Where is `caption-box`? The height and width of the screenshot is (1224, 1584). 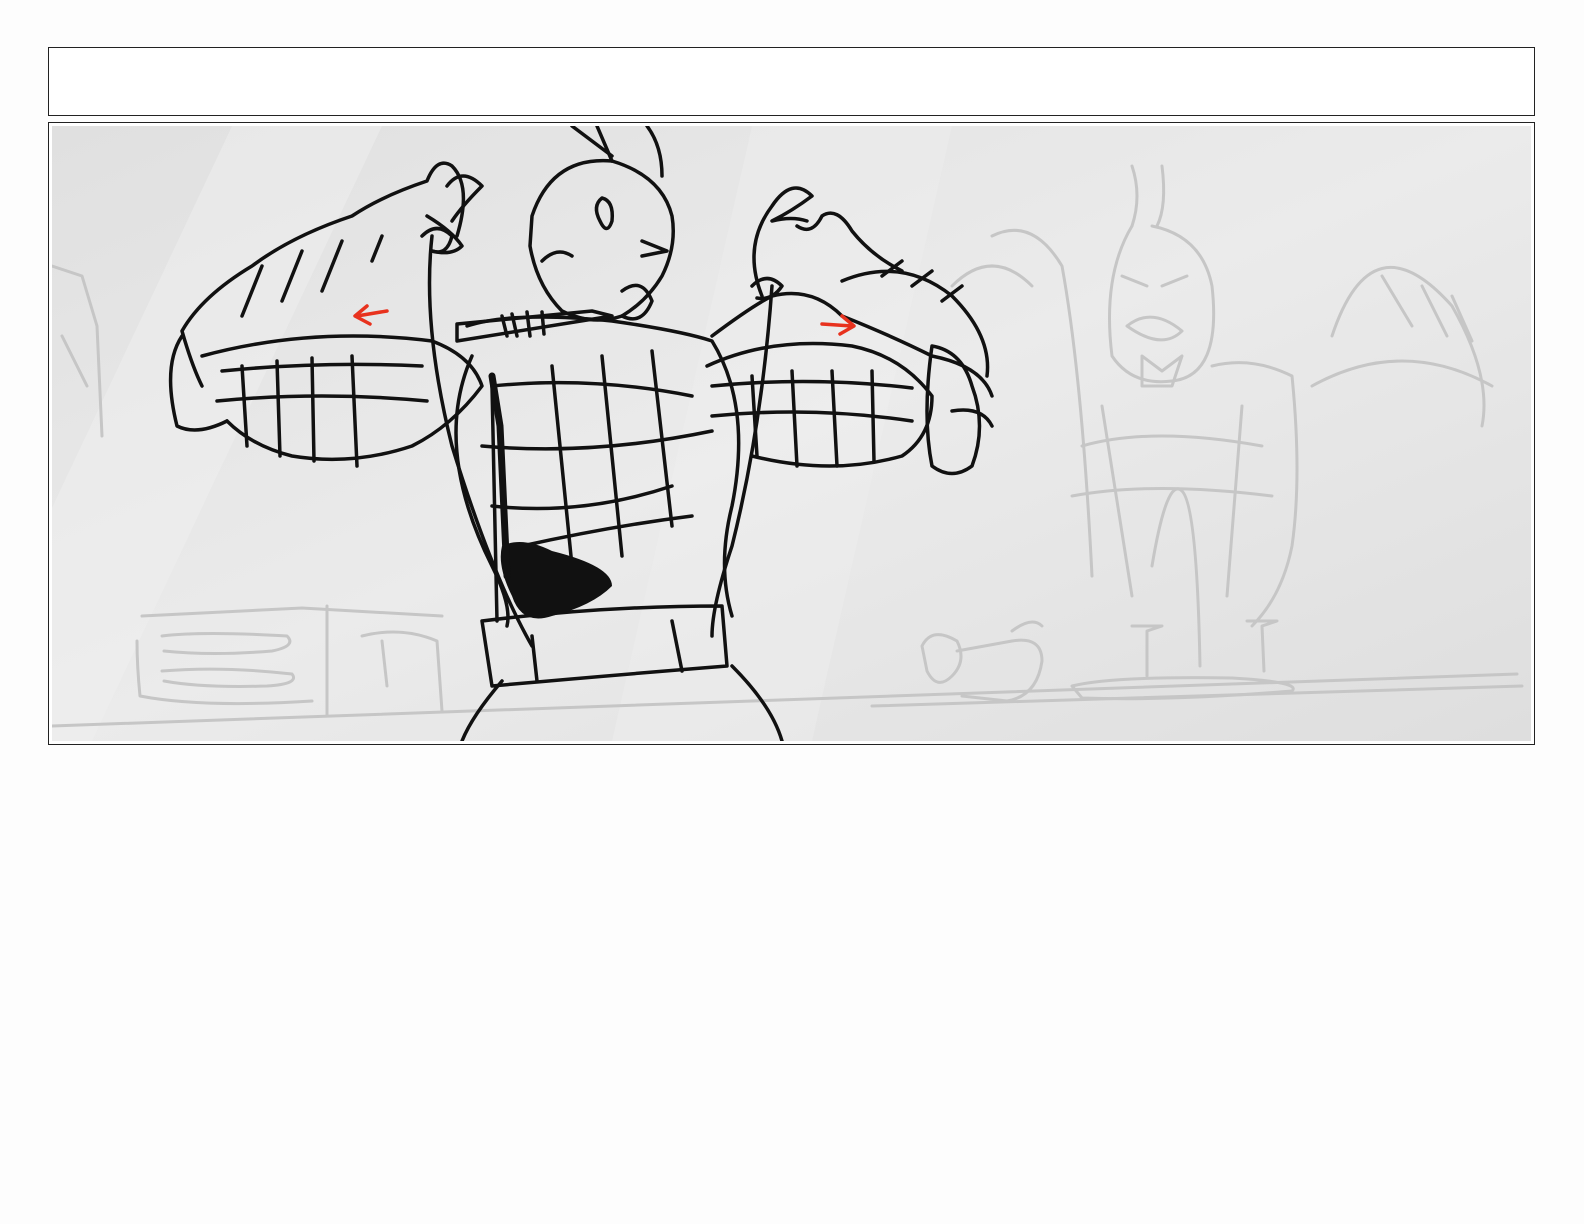 caption-box is located at coordinates (791, 81).